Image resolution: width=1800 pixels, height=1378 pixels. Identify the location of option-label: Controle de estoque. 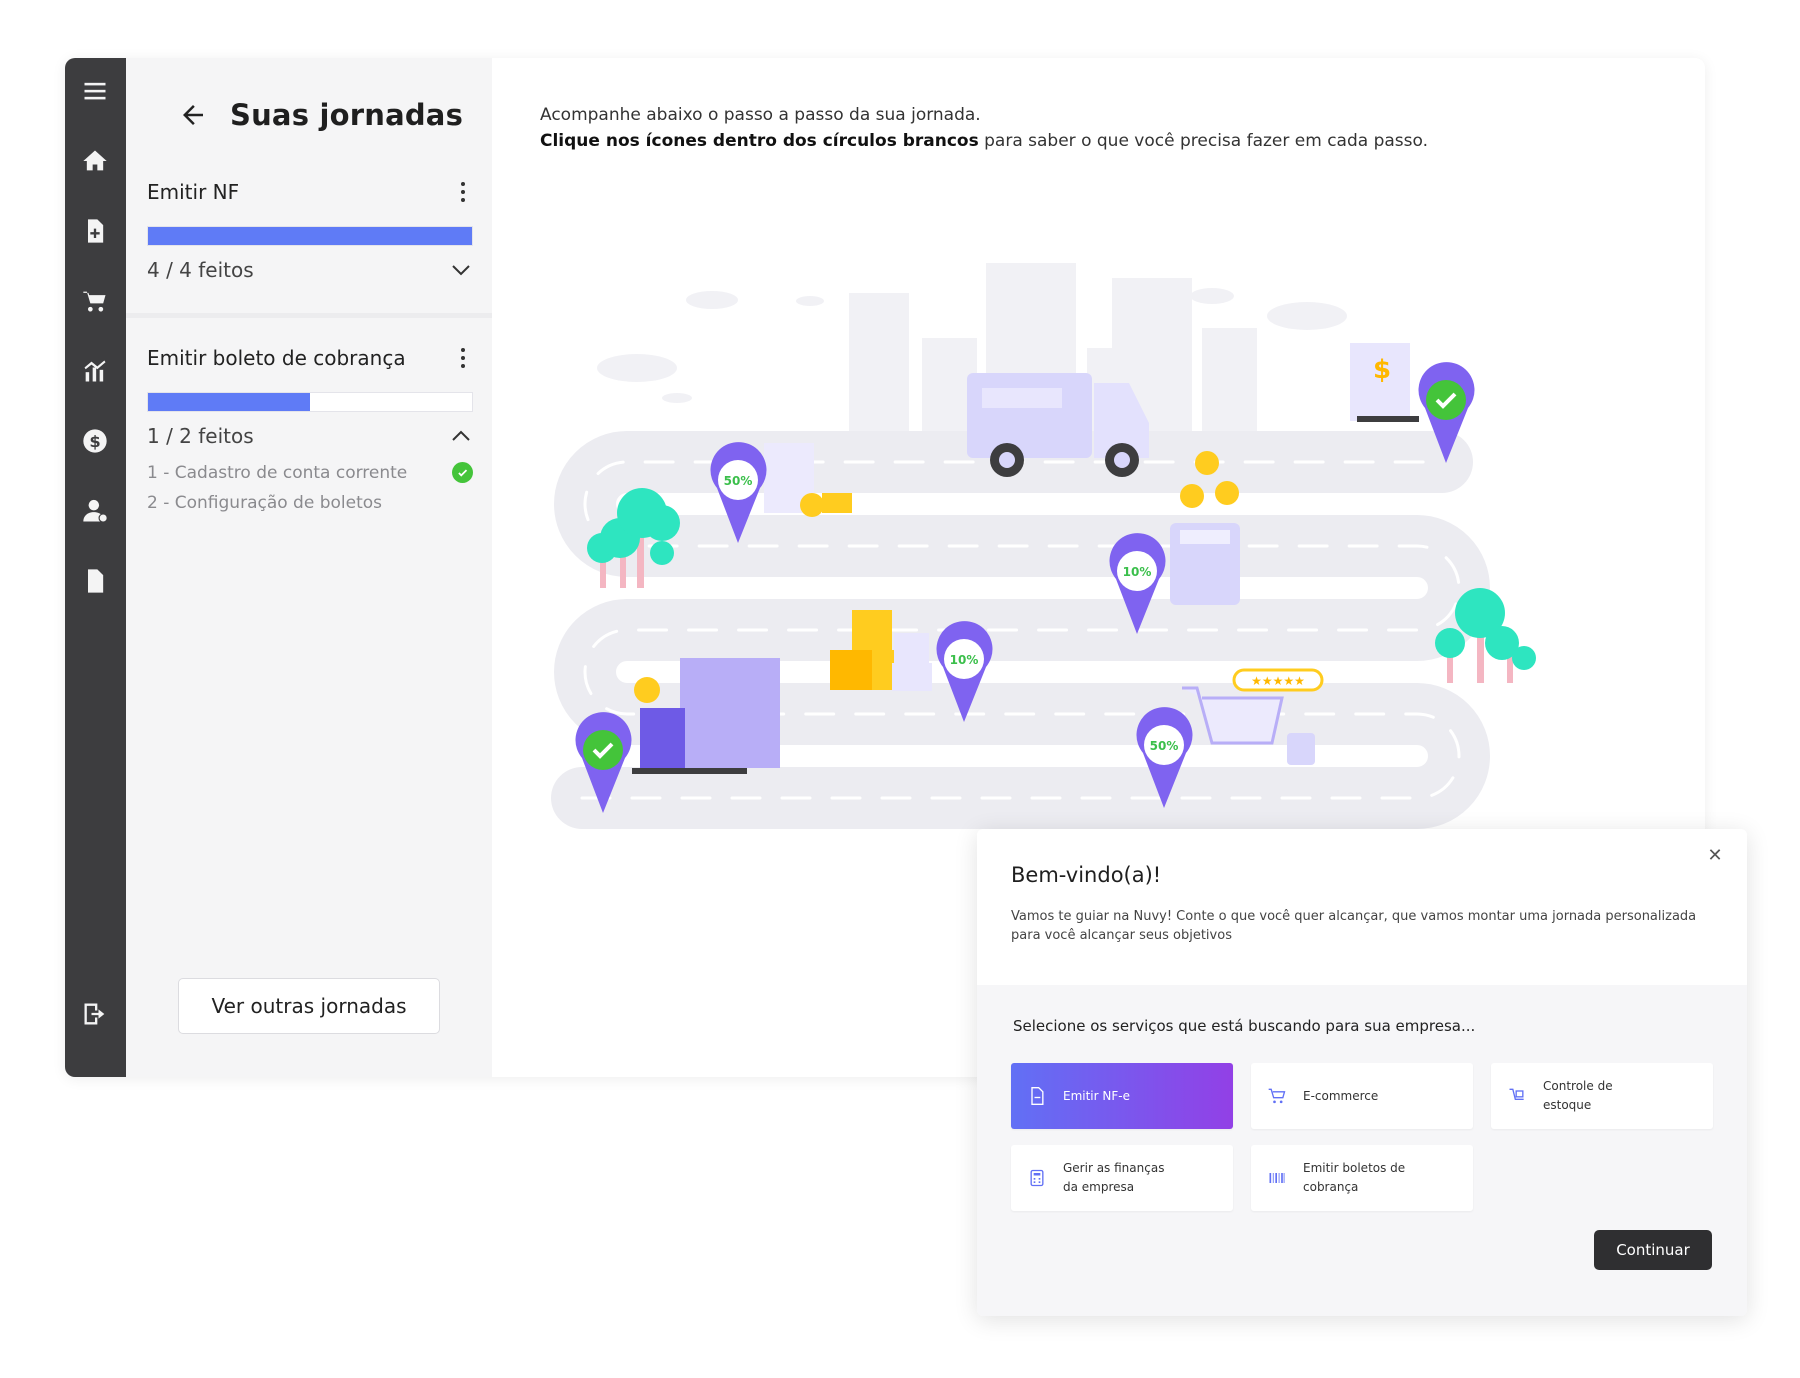
(1578, 1095).